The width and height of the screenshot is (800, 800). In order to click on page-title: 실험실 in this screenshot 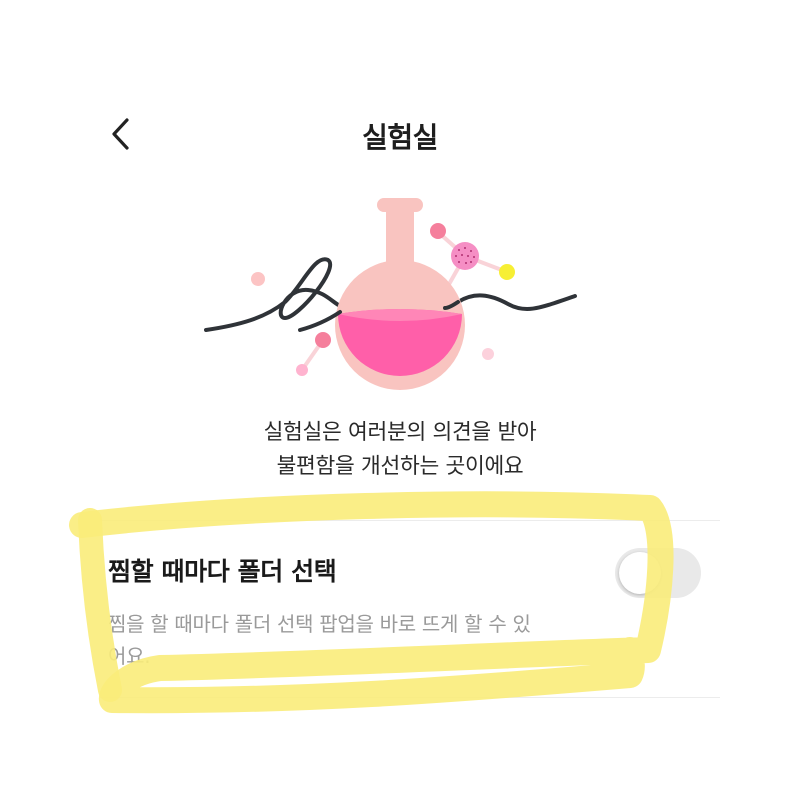, I will do `click(400, 137)`.